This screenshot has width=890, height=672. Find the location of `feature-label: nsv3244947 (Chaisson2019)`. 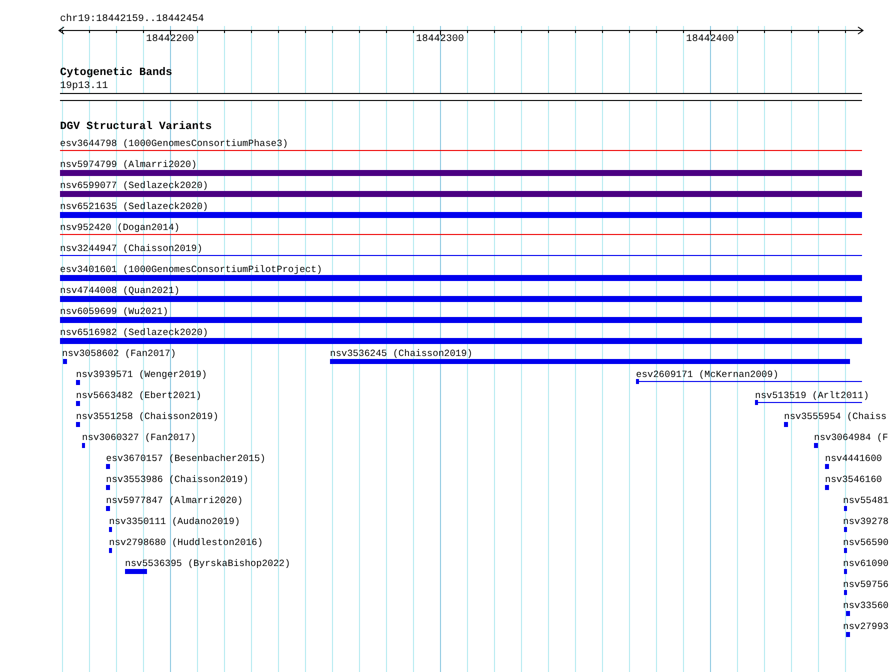

feature-label: nsv3244947 (Chaisson2019) is located at coordinates (131, 248).